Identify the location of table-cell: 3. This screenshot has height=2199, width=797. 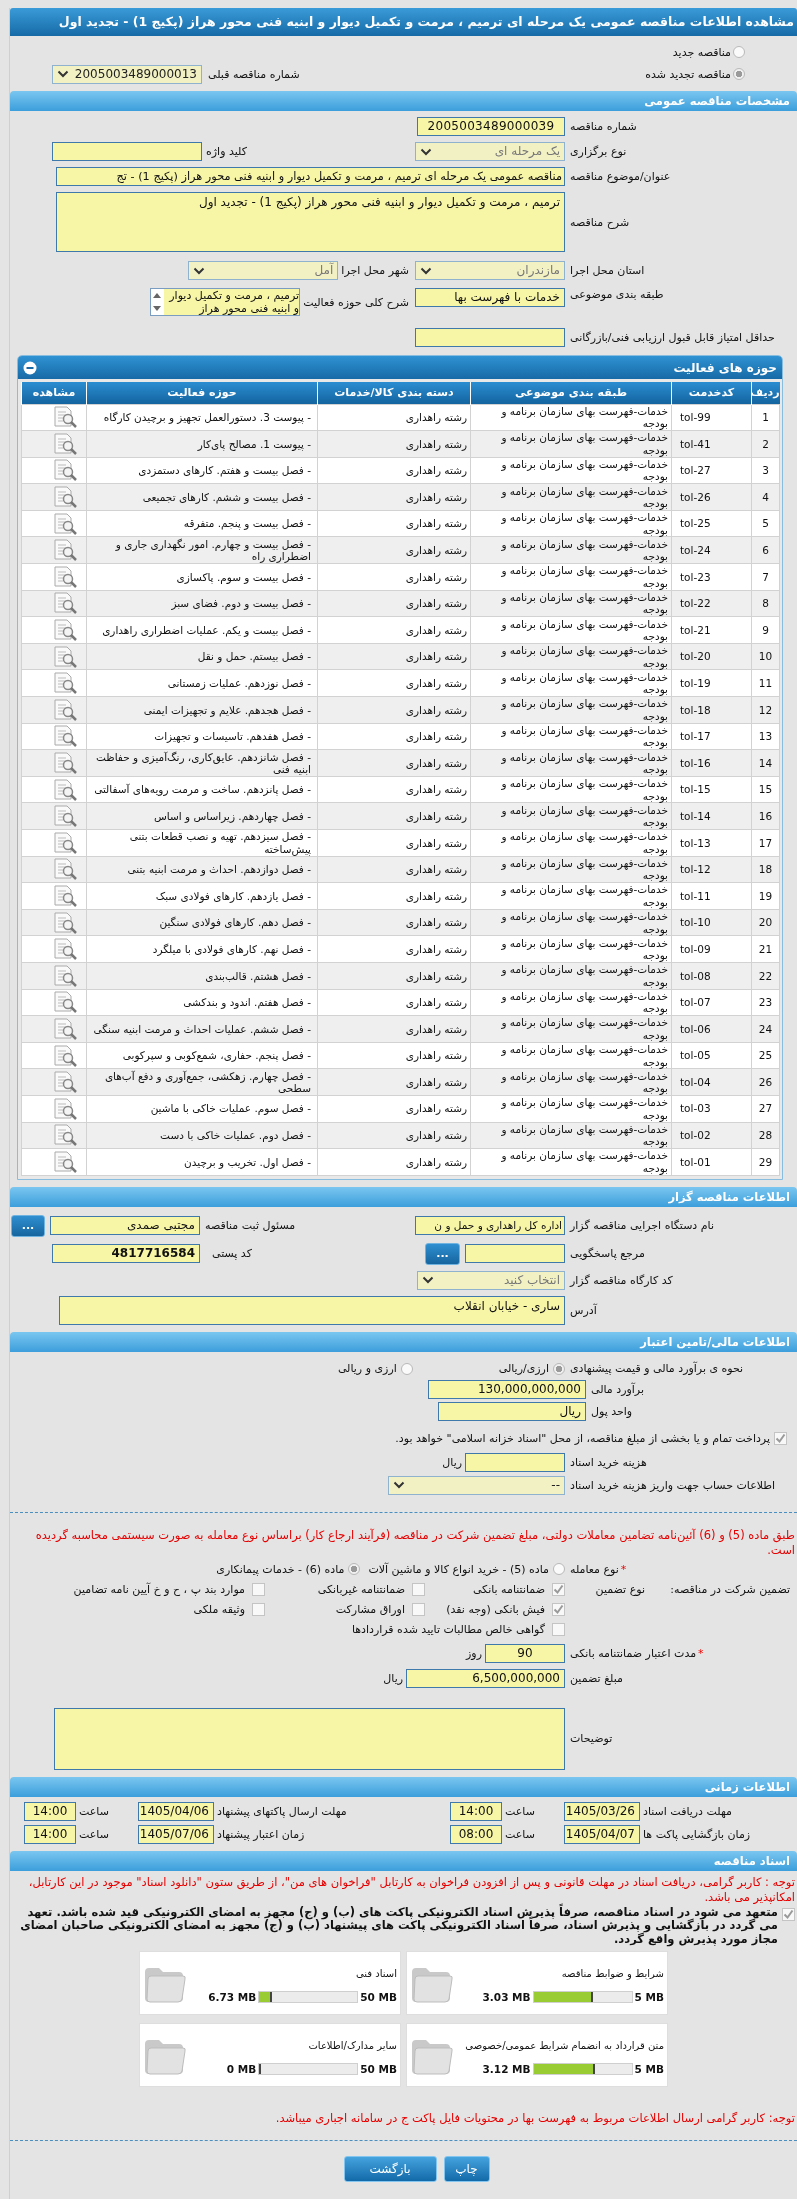
(765, 470).